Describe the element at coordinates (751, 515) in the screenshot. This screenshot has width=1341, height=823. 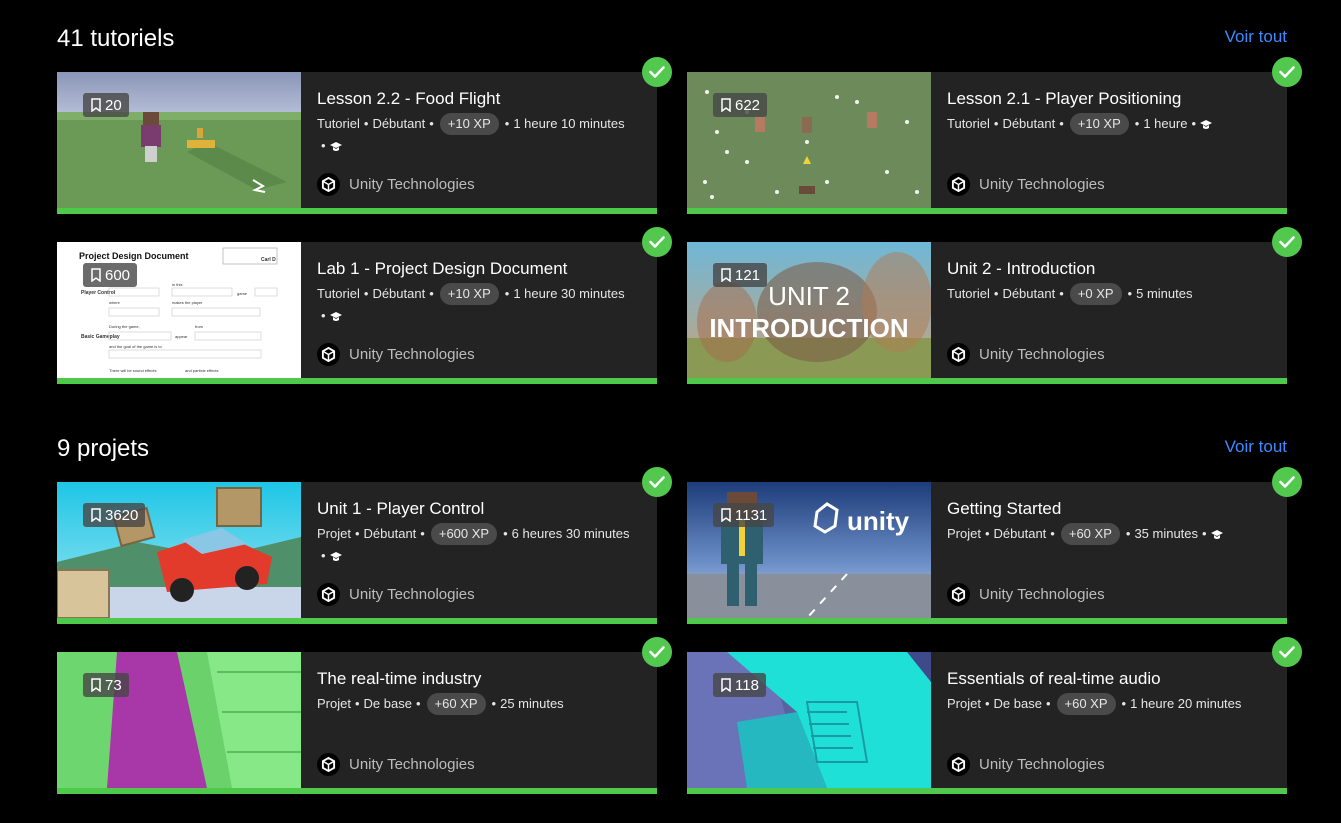
I see `bookmark-count: 1131` at that location.